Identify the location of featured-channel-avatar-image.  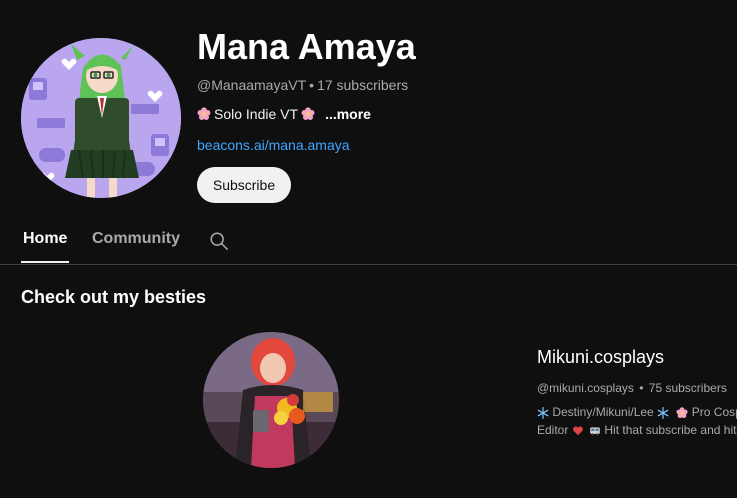
(271, 400).